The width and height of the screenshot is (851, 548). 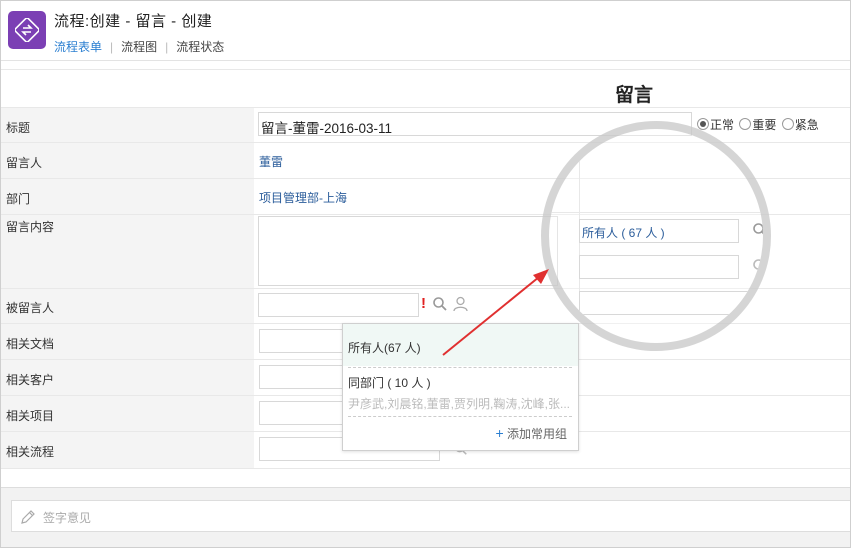 What do you see at coordinates (28, 517) in the screenshot?
I see `pencil-icon` at bounding box center [28, 517].